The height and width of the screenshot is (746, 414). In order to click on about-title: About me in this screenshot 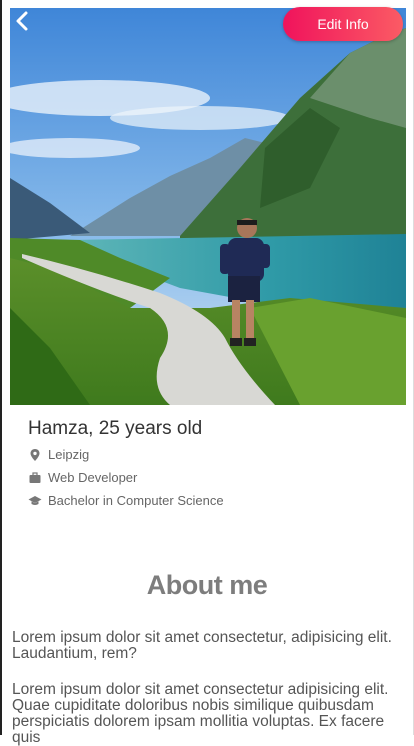, I will do `click(207, 585)`.